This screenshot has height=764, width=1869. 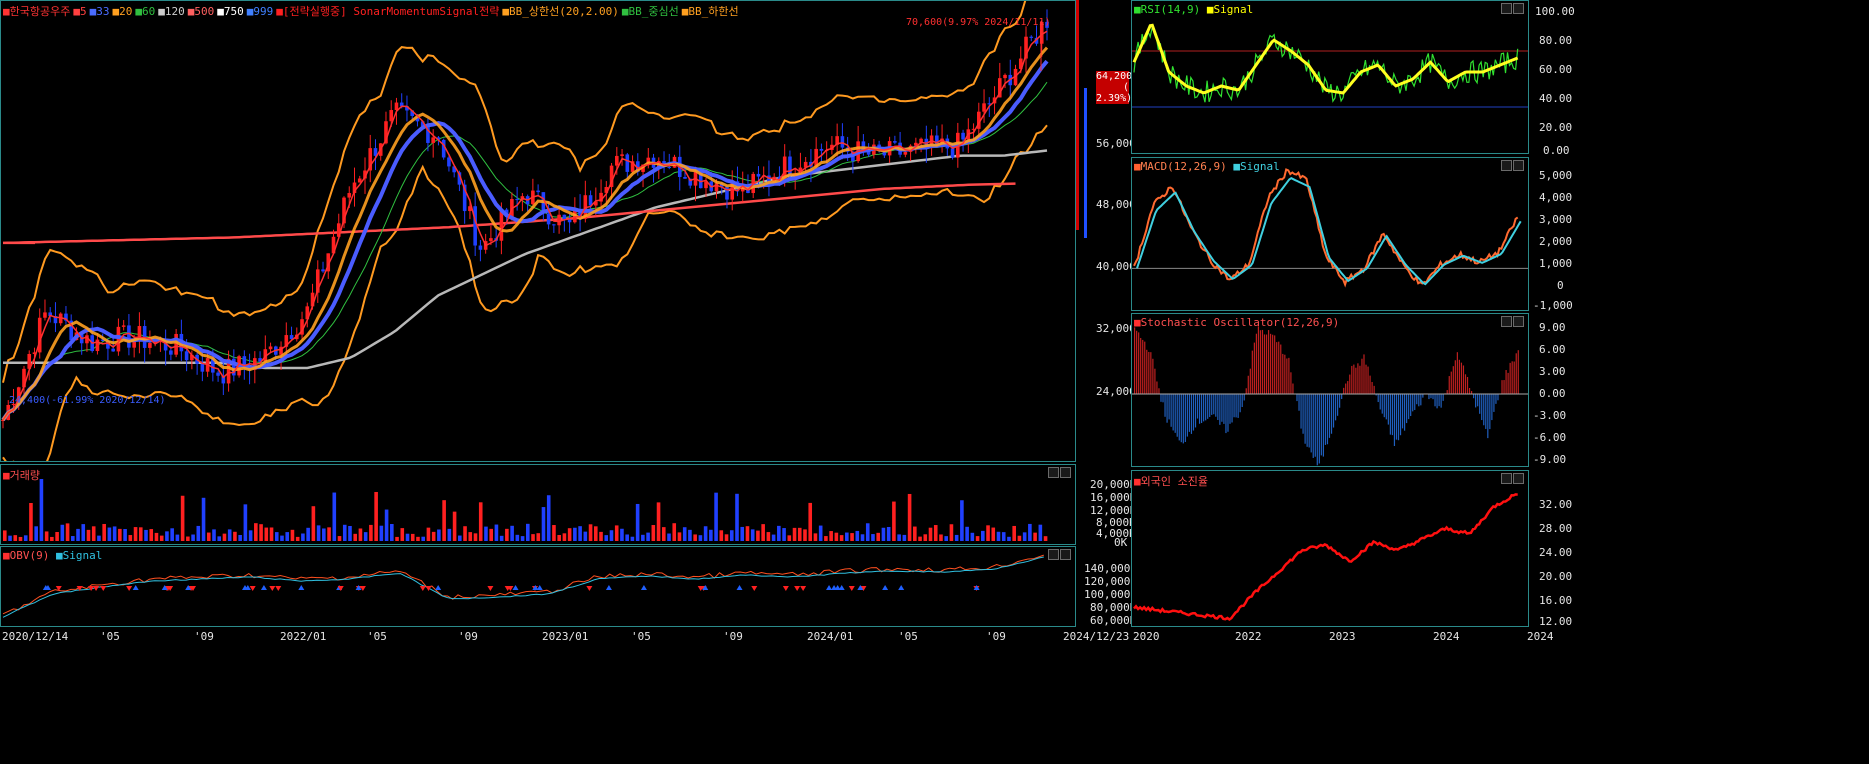 I want to click on foreign-panel: ■외국인 소진율, so click(x=1330, y=548).